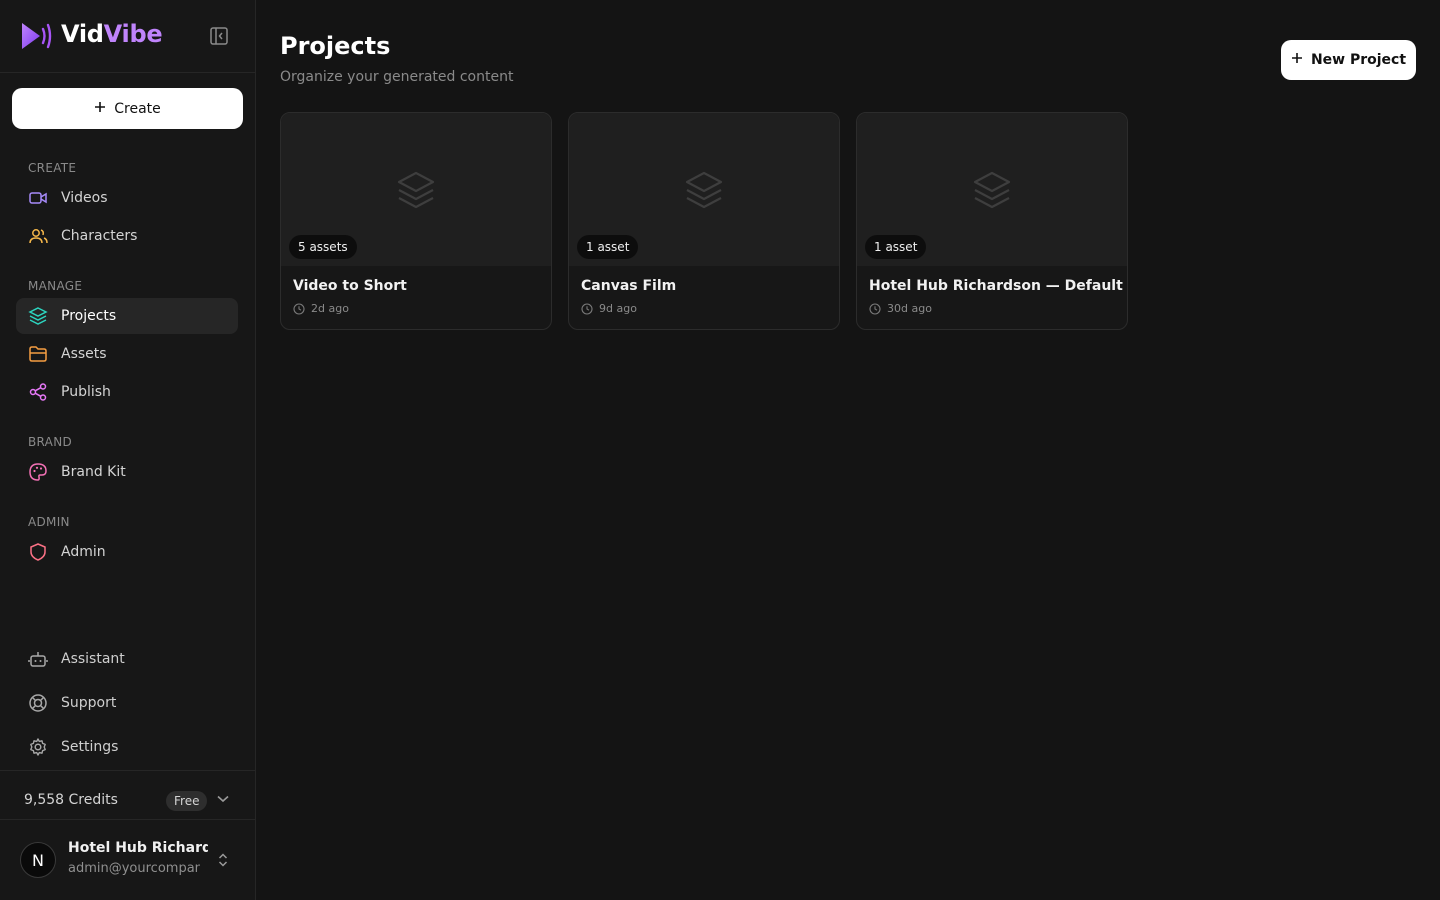 This screenshot has width=1440, height=900. What do you see at coordinates (38, 747) in the screenshot?
I see `gear-icon` at bounding box center [38, 747].